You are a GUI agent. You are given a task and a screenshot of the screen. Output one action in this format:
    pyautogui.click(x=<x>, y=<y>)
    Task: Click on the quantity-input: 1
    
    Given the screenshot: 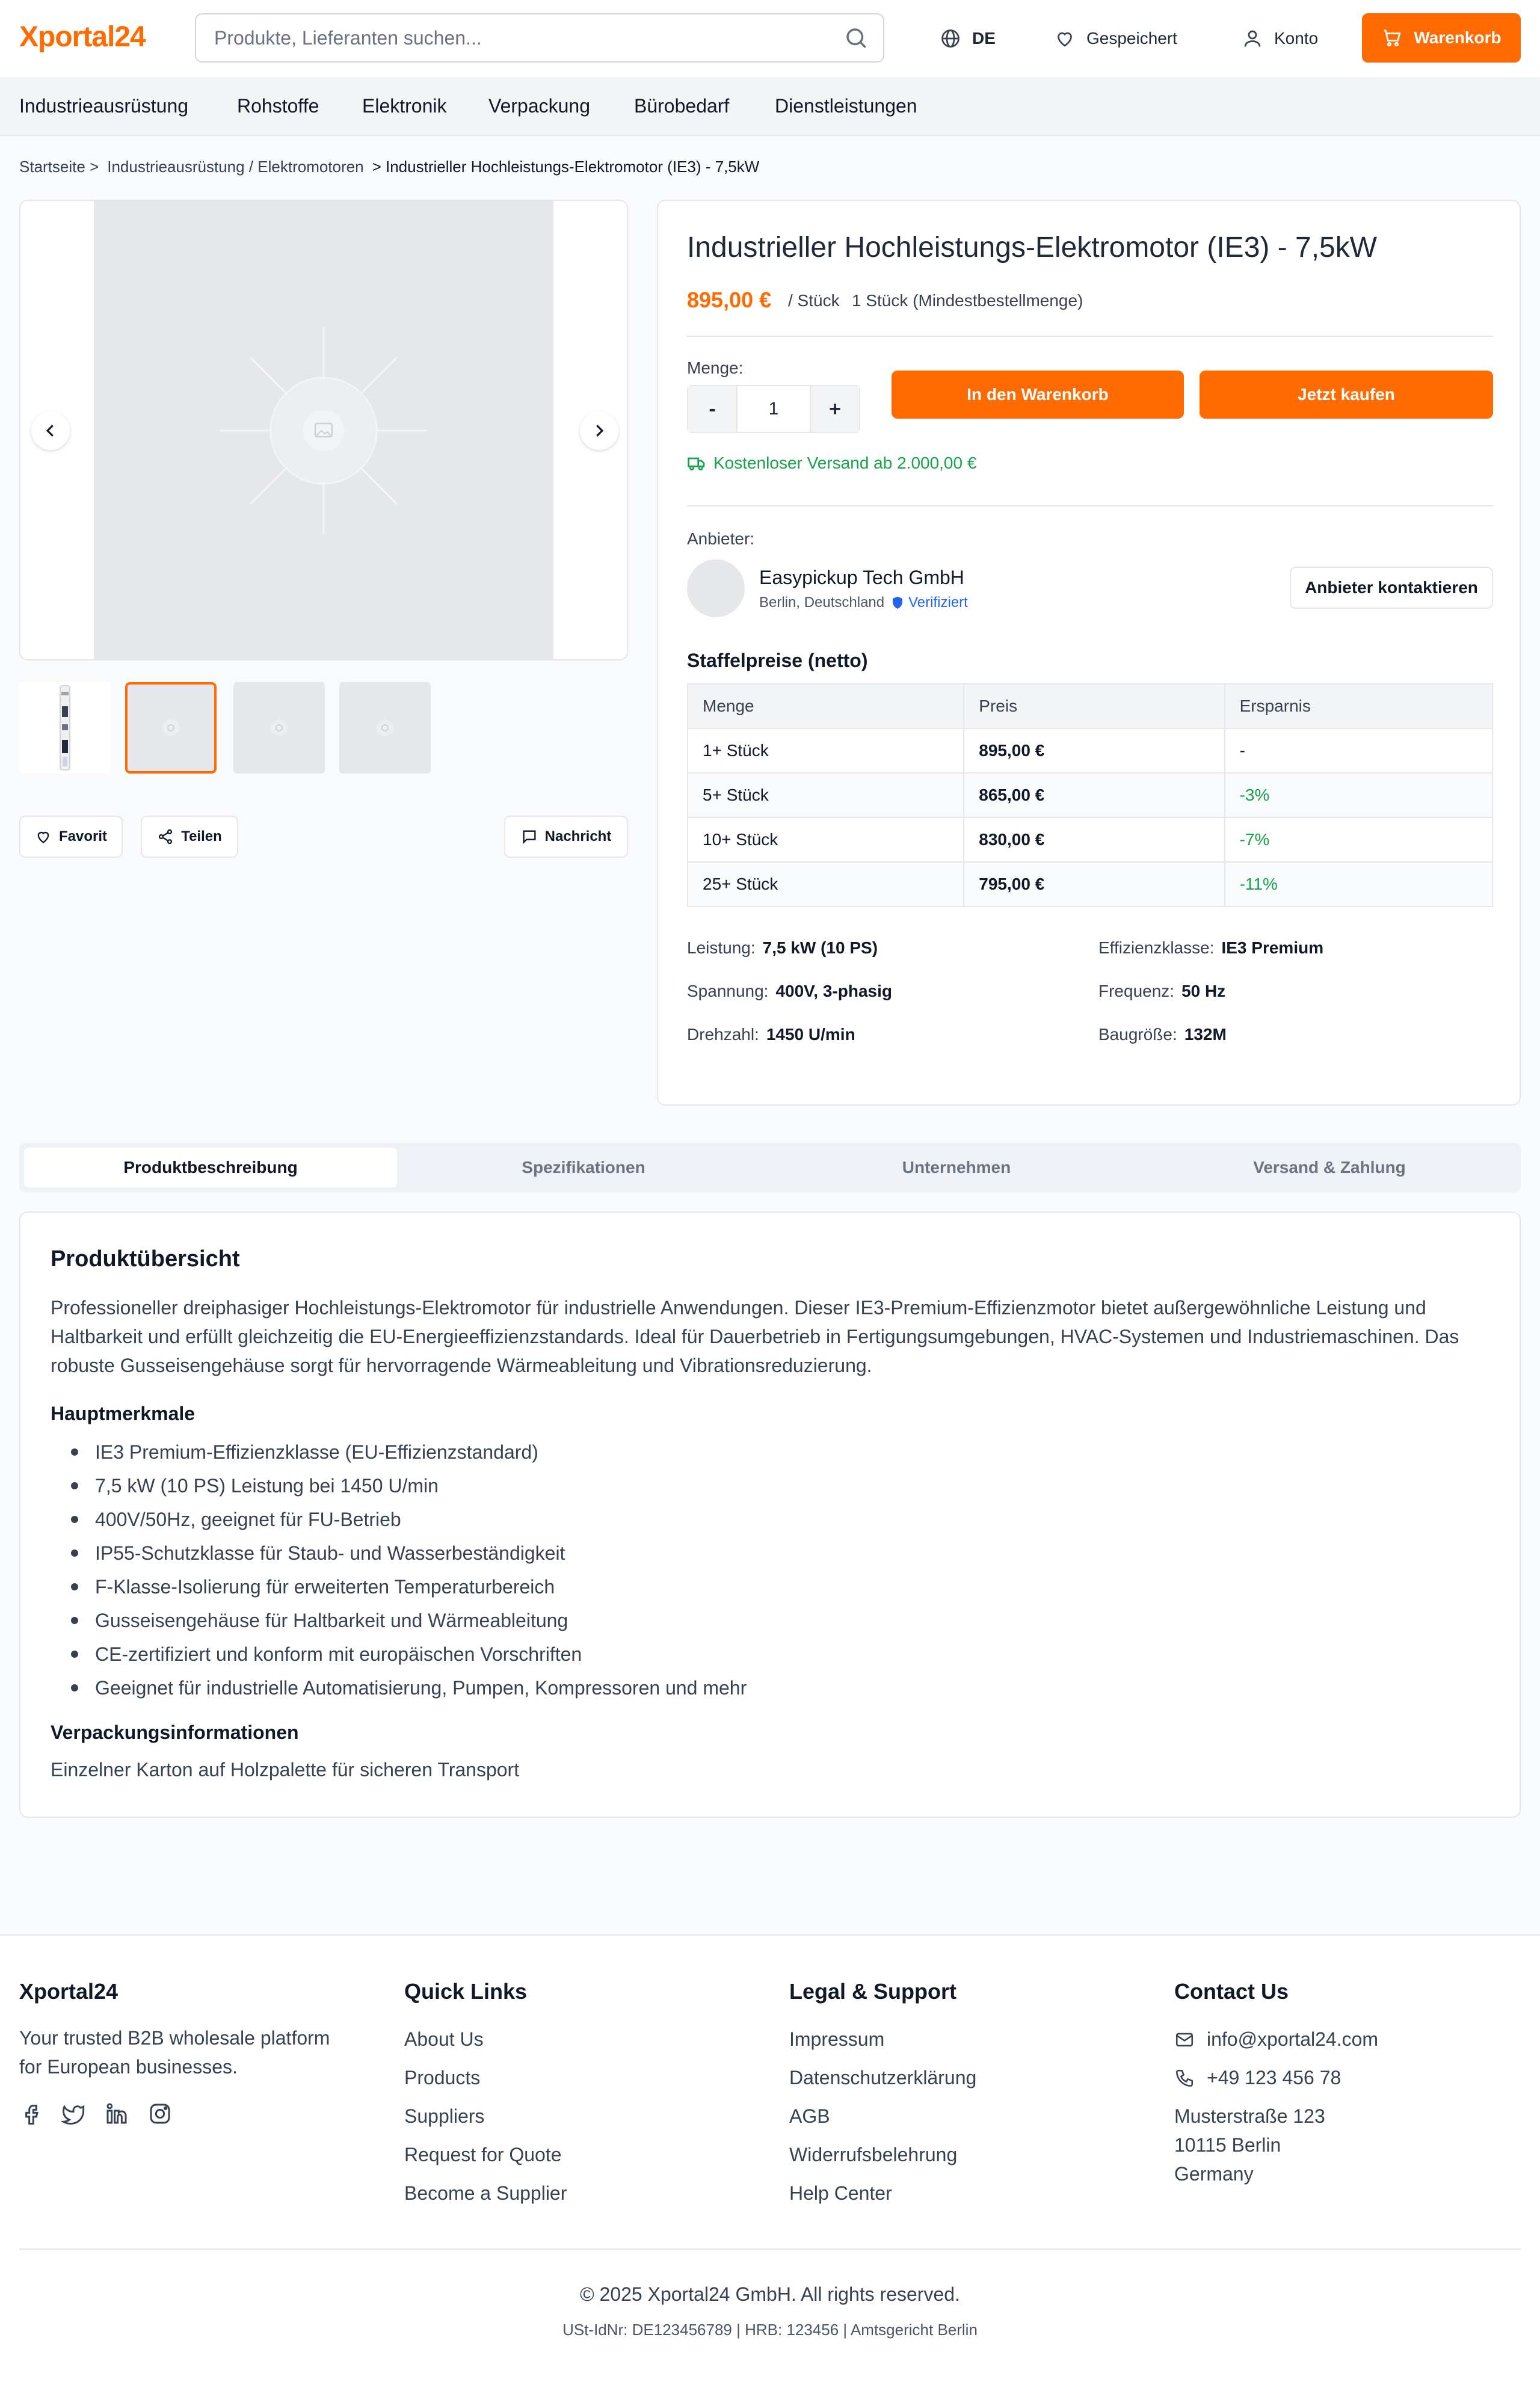 What is the action you would take?
    pyautogui.click(x=774, y=409)
    